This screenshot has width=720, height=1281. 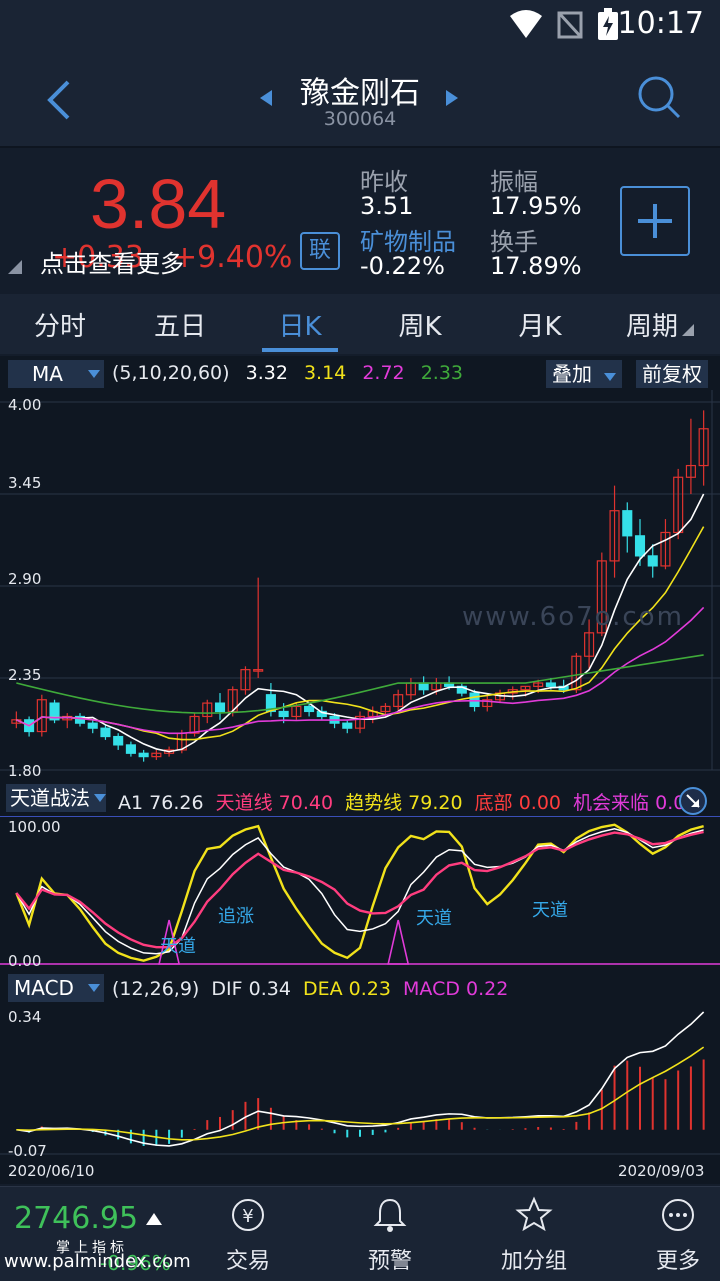 I want to click on status-bar: 10:17, so click(x=360, y=24).